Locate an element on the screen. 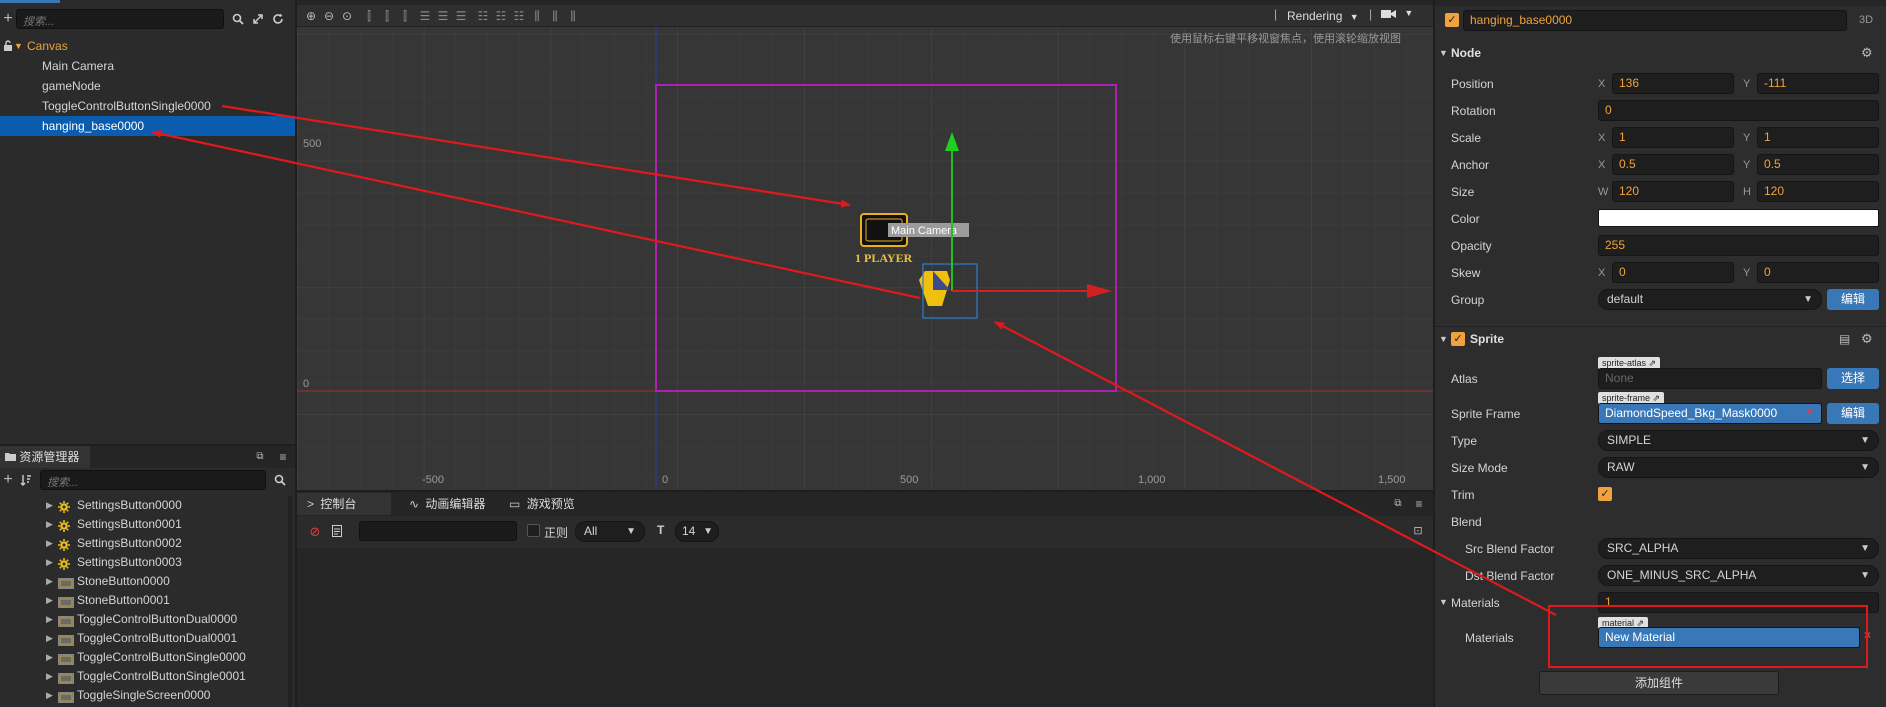 This screenshot has height=707, width=1886. console-output is located at coordinates (865, 627).